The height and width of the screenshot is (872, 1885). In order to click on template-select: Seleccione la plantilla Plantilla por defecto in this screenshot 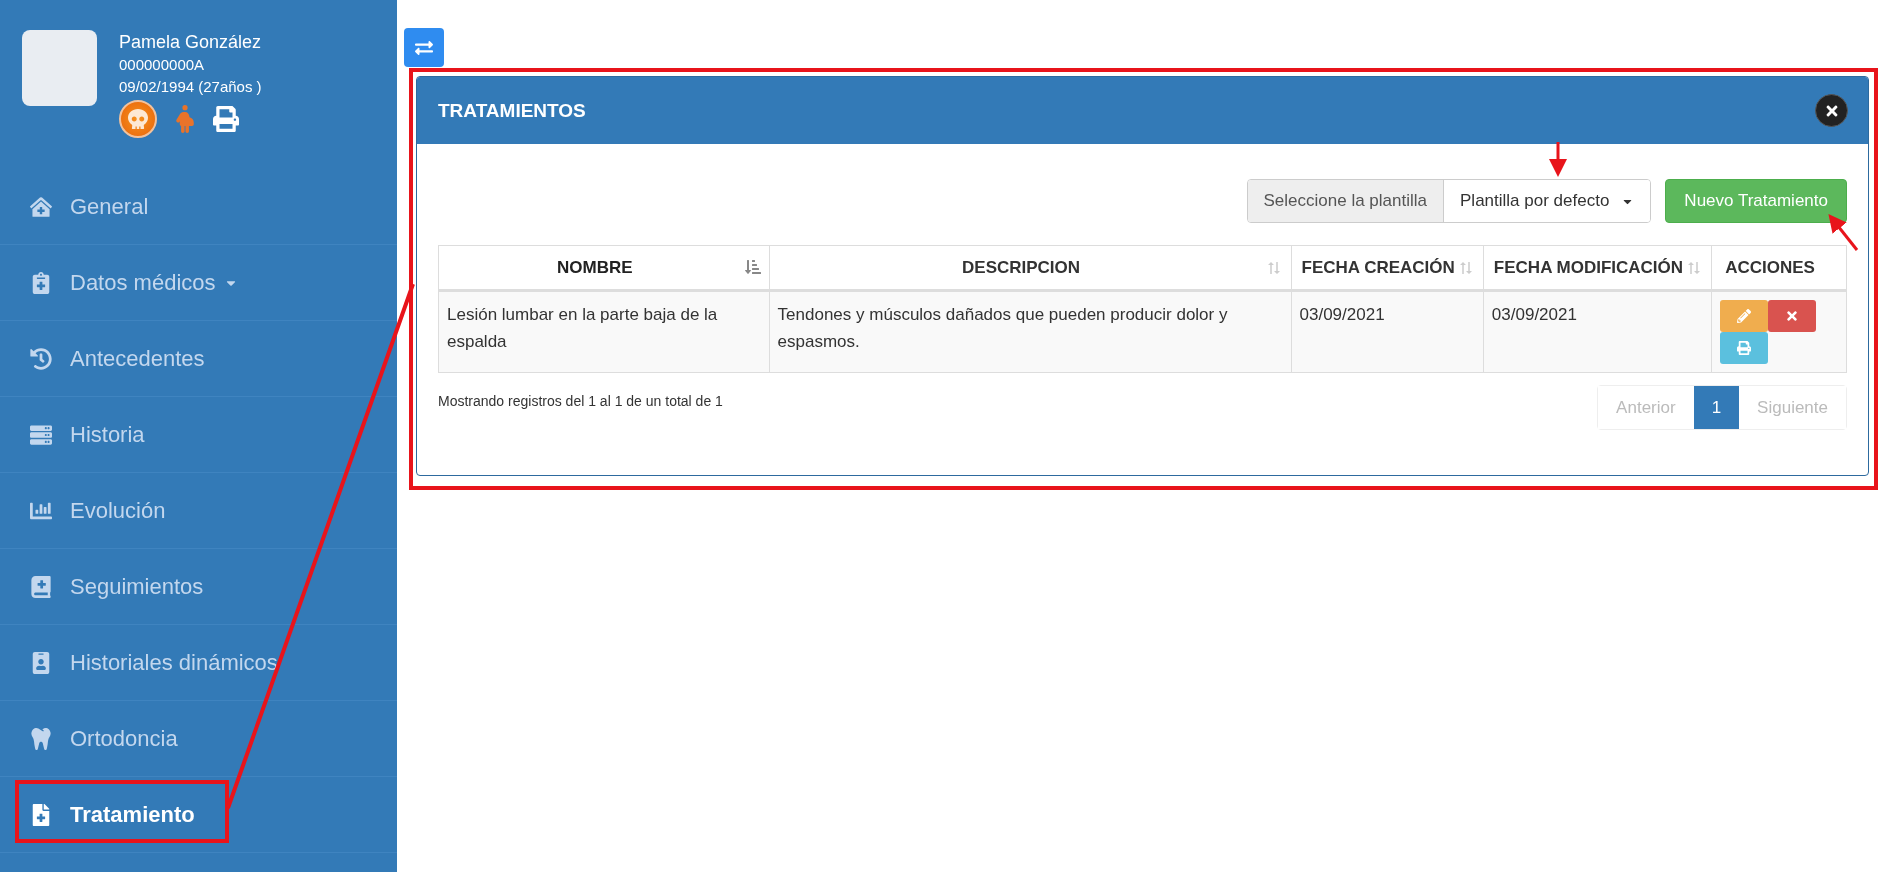, I will do `click(1449, 201)`.